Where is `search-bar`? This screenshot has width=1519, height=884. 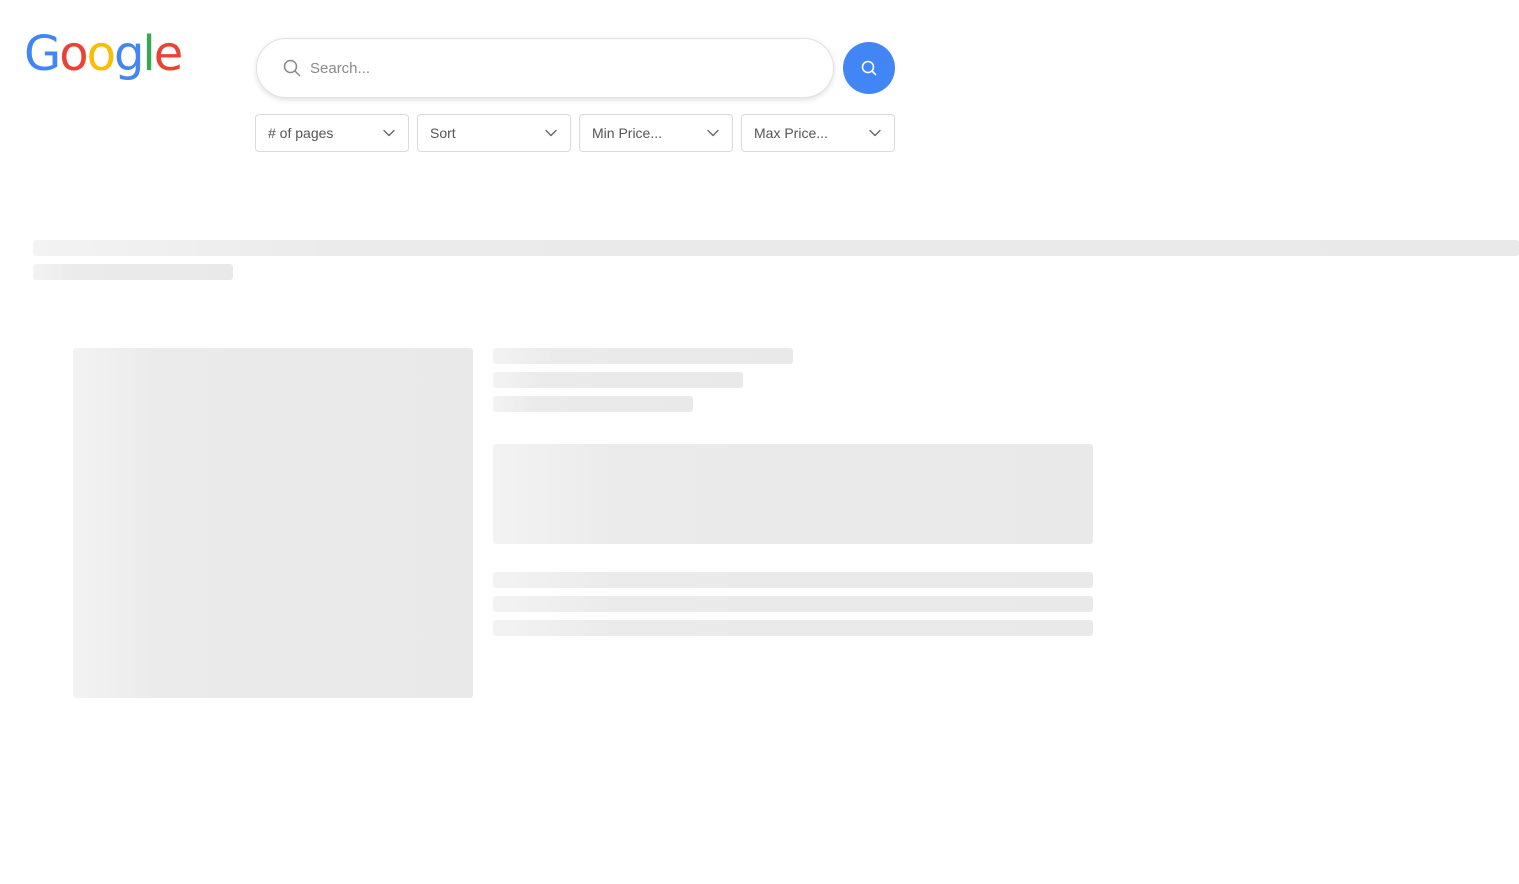 search-bar is located at coordinates (545, 68).